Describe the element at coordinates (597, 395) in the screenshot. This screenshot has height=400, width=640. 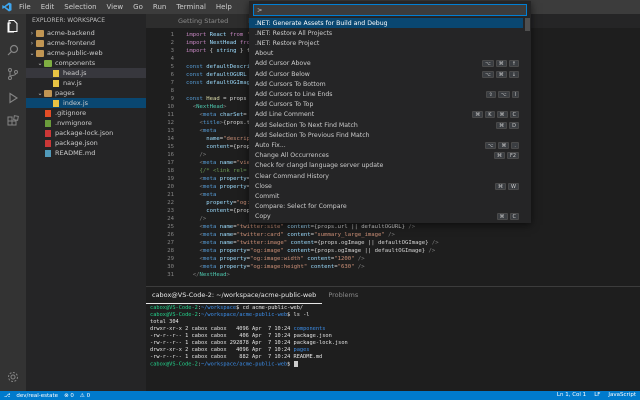
I see `line-ending: LF` at that location.